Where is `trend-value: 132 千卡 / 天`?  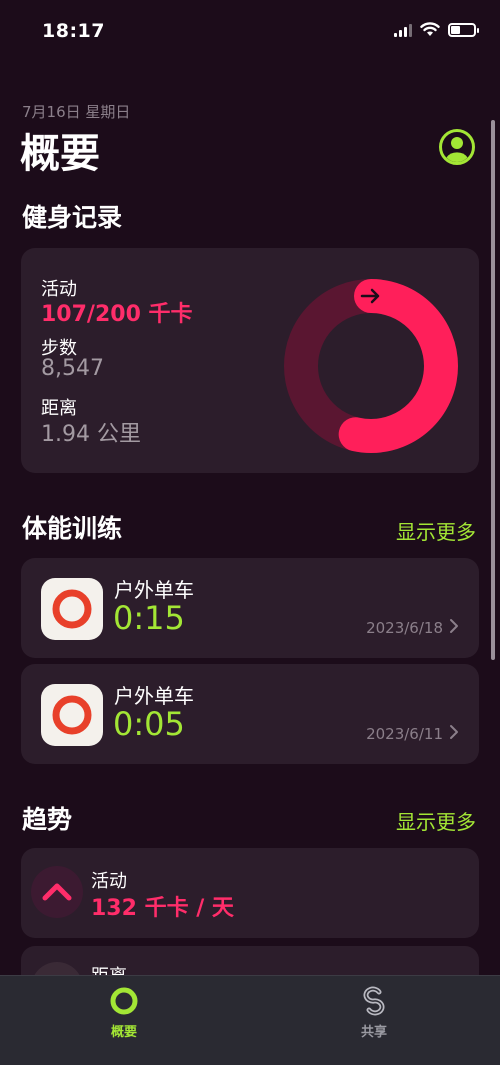 trend-value: 132 千卡 / 天 is located at coordinates (162, 908).